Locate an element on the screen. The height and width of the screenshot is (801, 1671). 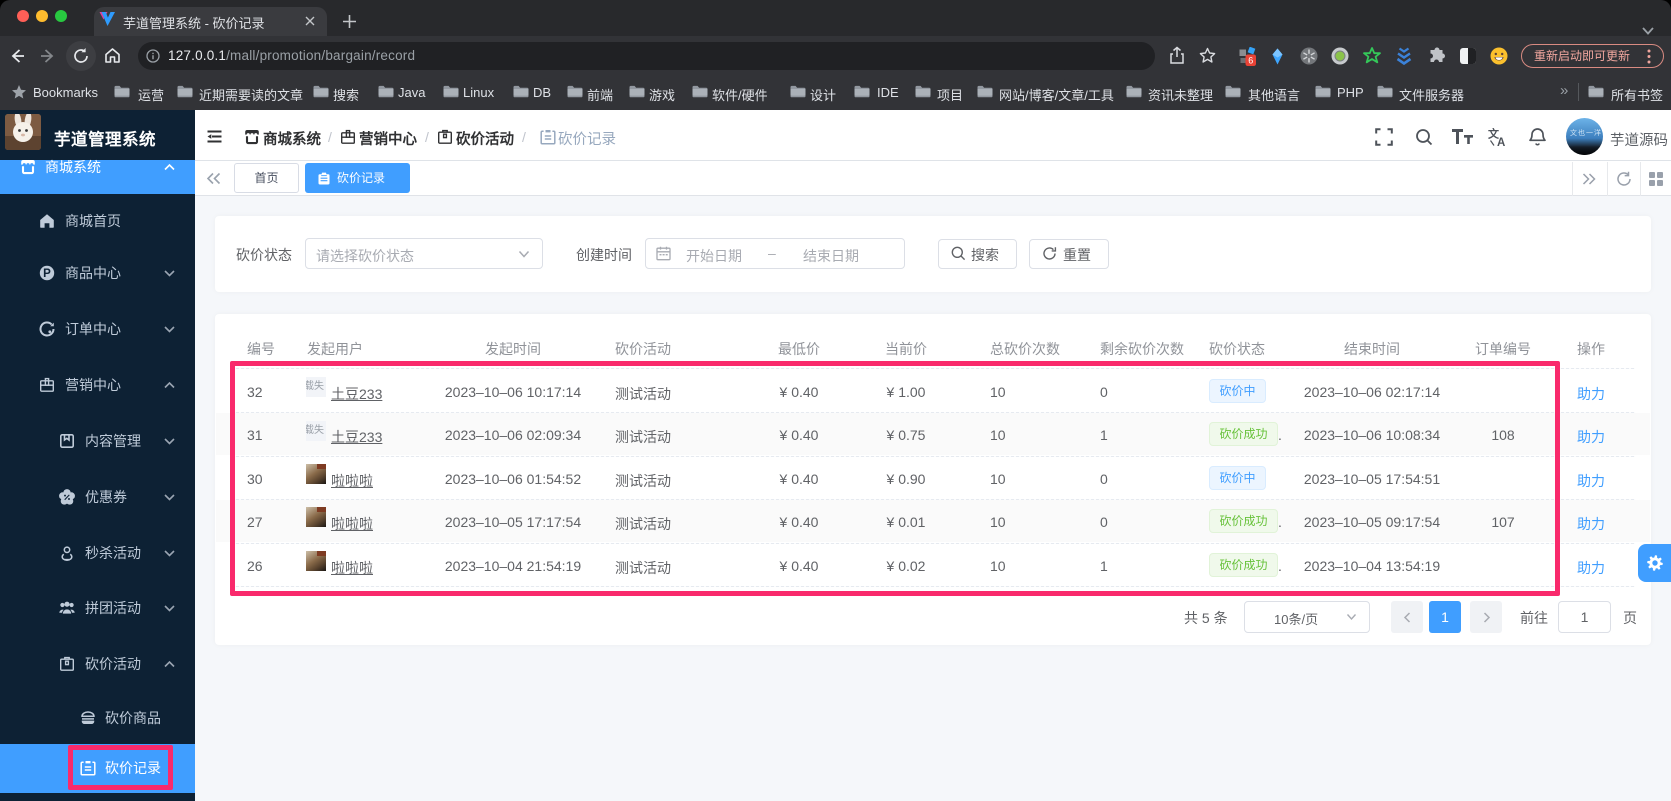
svg-text: 6 is located at coordinates (1250, 61).